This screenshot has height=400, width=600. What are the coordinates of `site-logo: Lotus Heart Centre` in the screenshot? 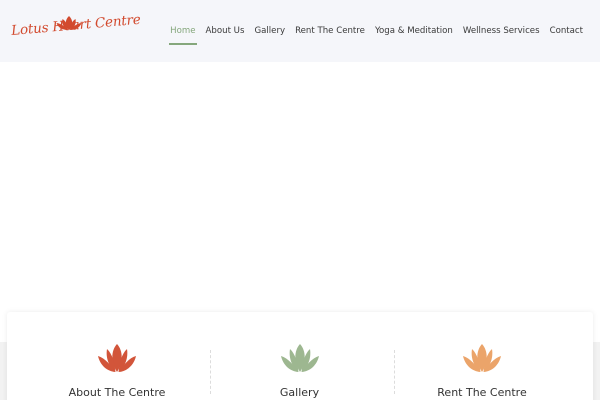 It's located at (76, 30).